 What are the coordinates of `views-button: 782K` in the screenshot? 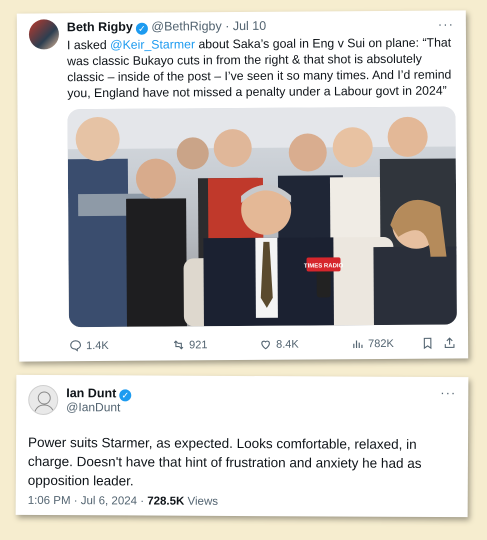 It's located at (372, 343).